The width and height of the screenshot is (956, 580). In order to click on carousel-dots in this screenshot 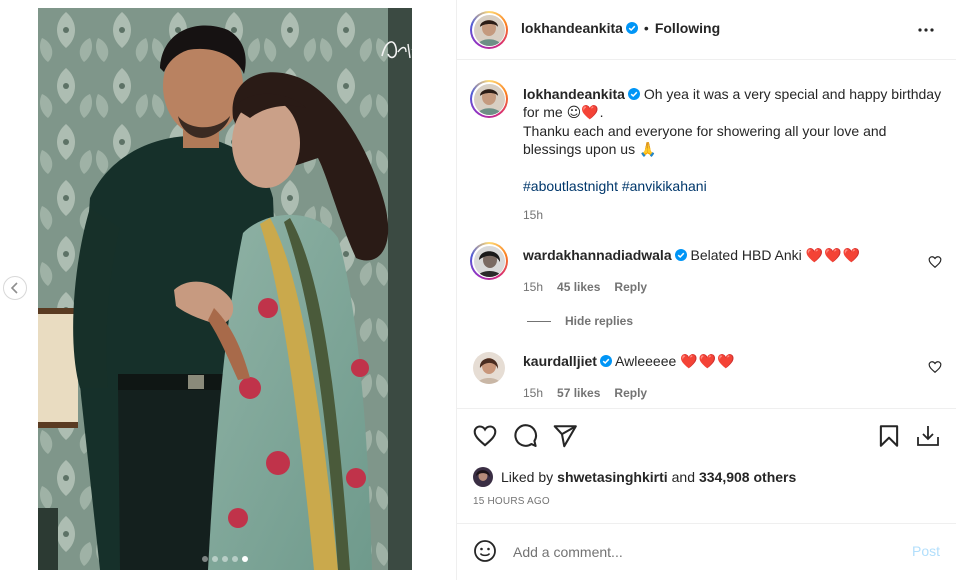, I will do `click(225, 559)`.